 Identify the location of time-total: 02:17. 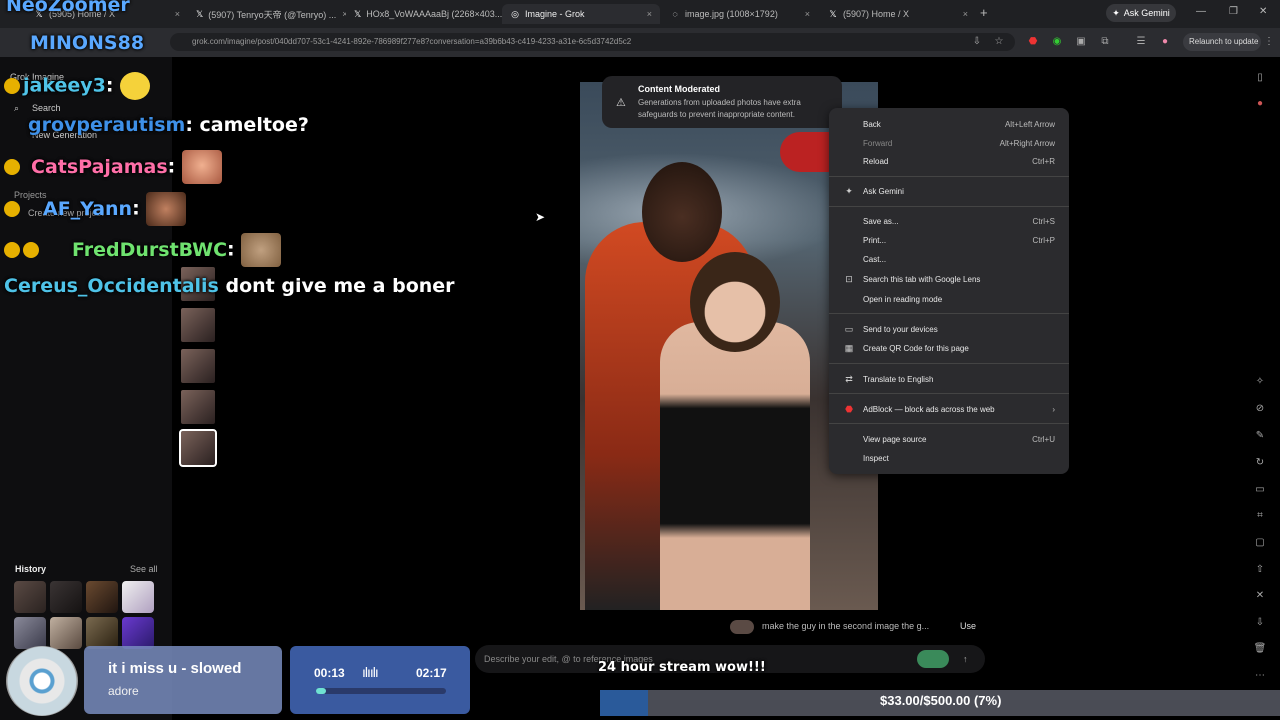
(431, 673).